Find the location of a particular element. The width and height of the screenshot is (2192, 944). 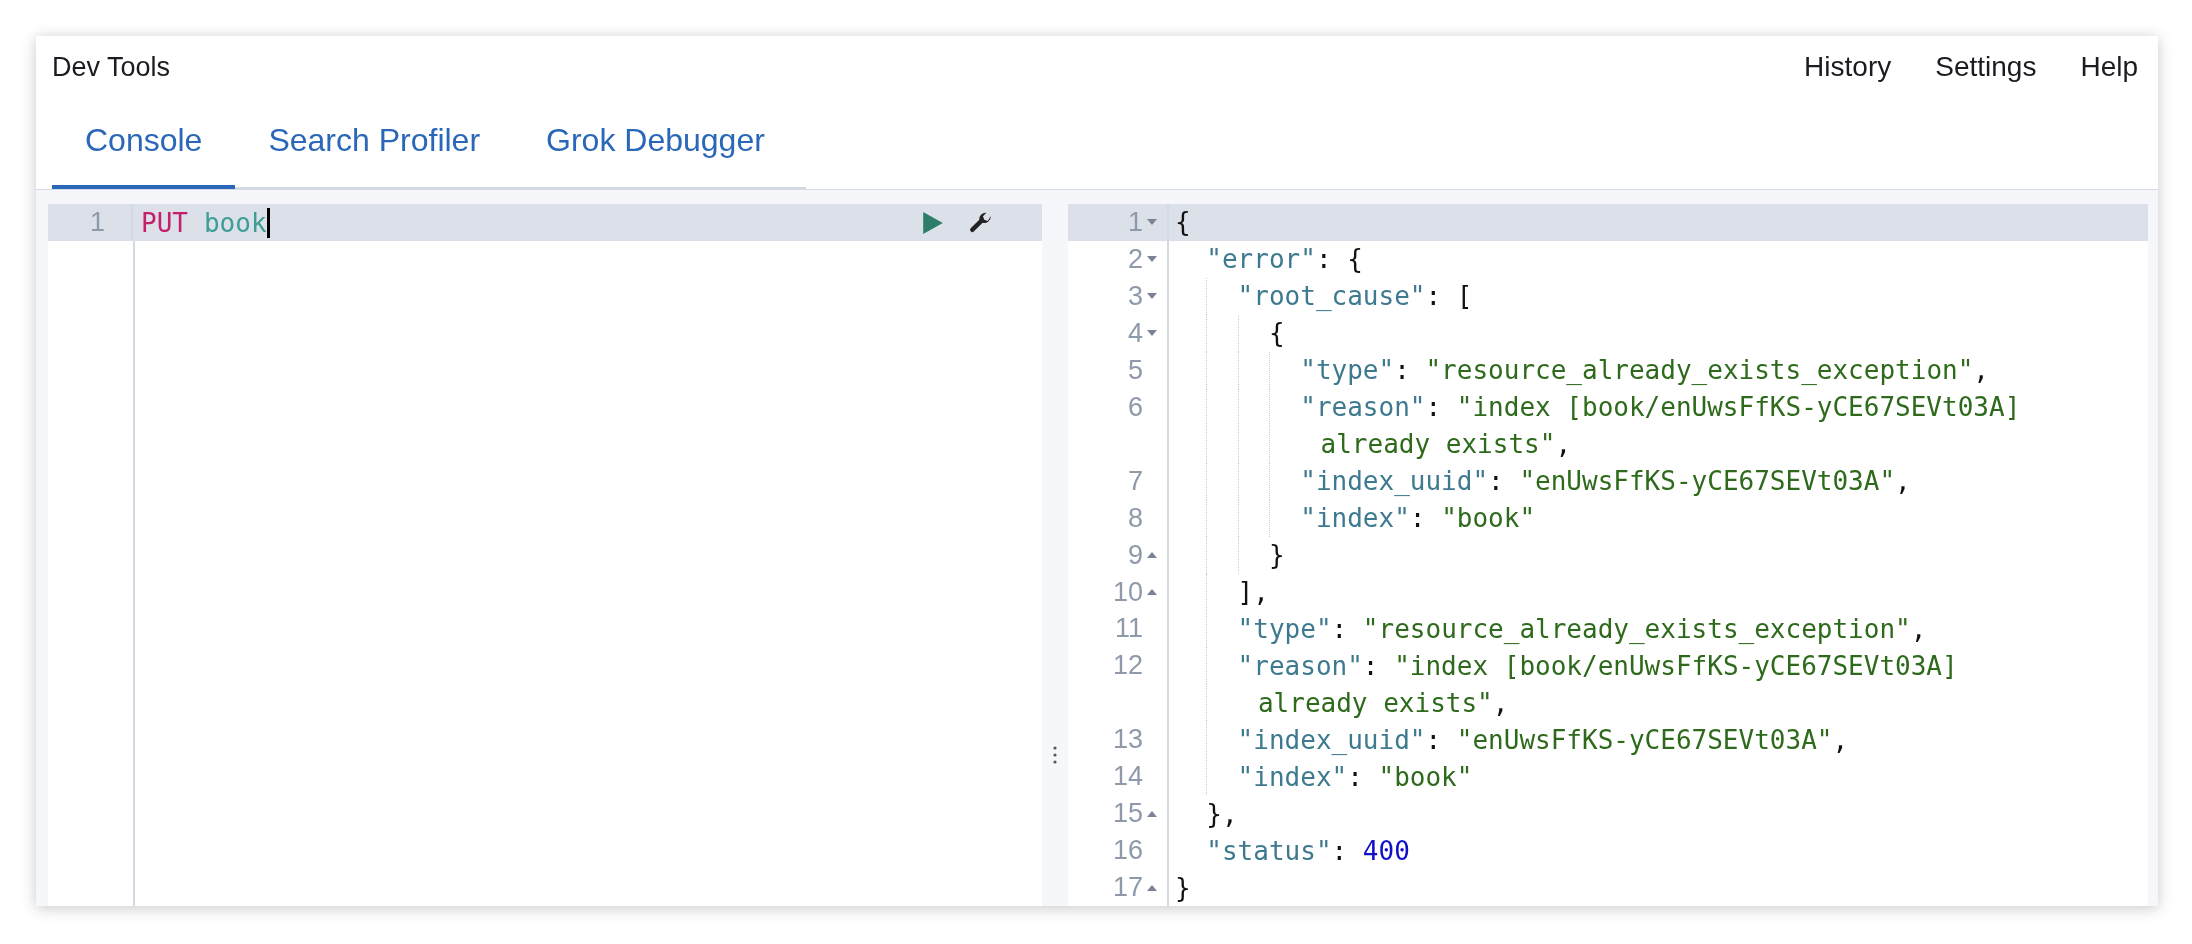

line-number: 12 is located at coordinates (1127, 666).